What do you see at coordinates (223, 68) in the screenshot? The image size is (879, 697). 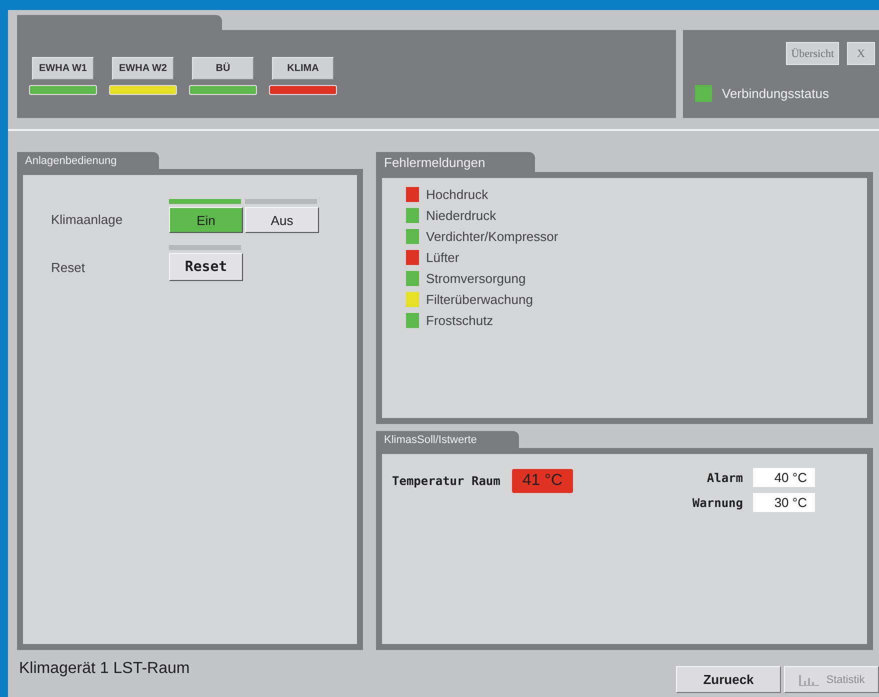 I see `unit-button: BÜ` at bounding box center [223, 68].